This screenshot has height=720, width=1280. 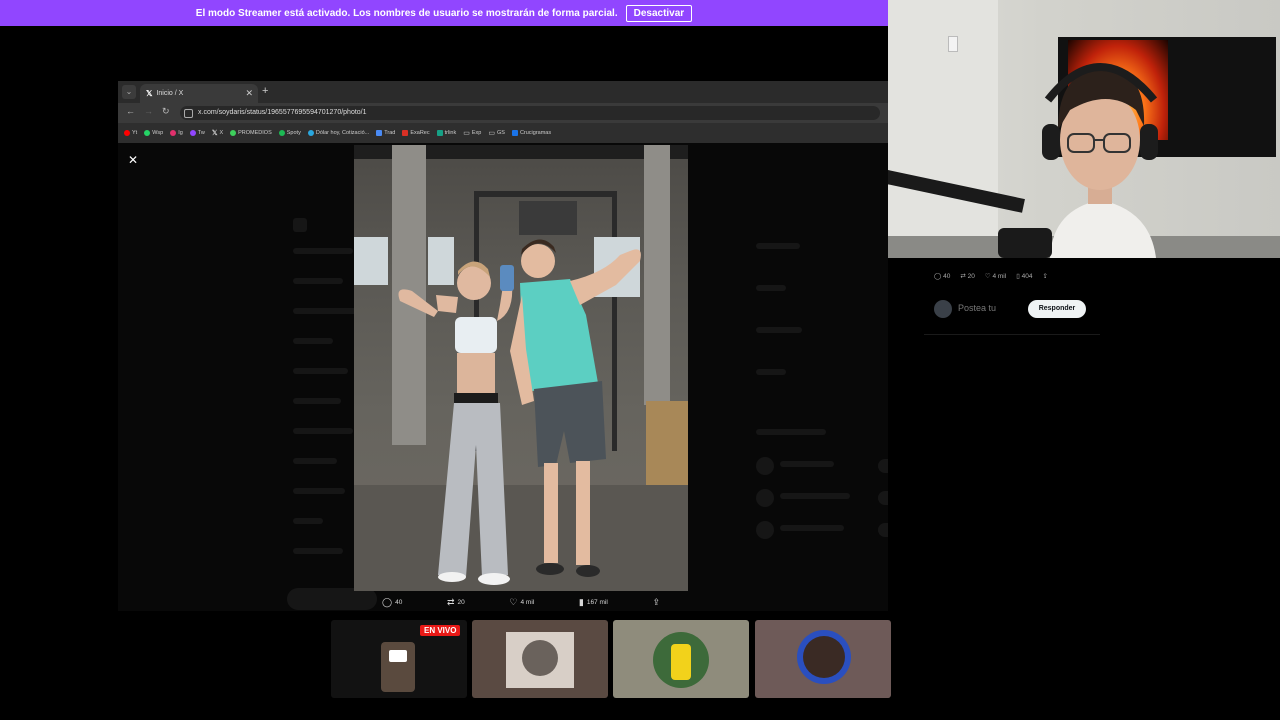 What do you see at coordinates (148, 111) in the screenshot?
I see `forward-icon: →` at bounding box center [148, 111].